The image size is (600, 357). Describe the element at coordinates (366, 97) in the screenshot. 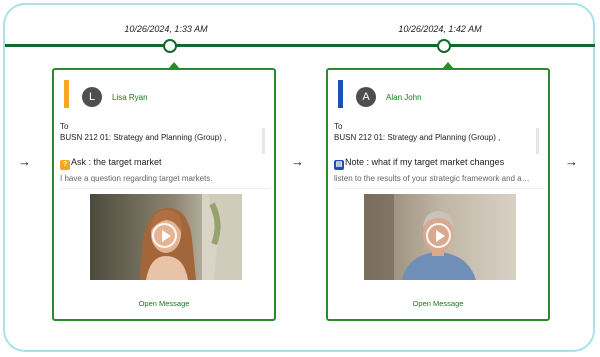

I see `avatar: A` at that location.